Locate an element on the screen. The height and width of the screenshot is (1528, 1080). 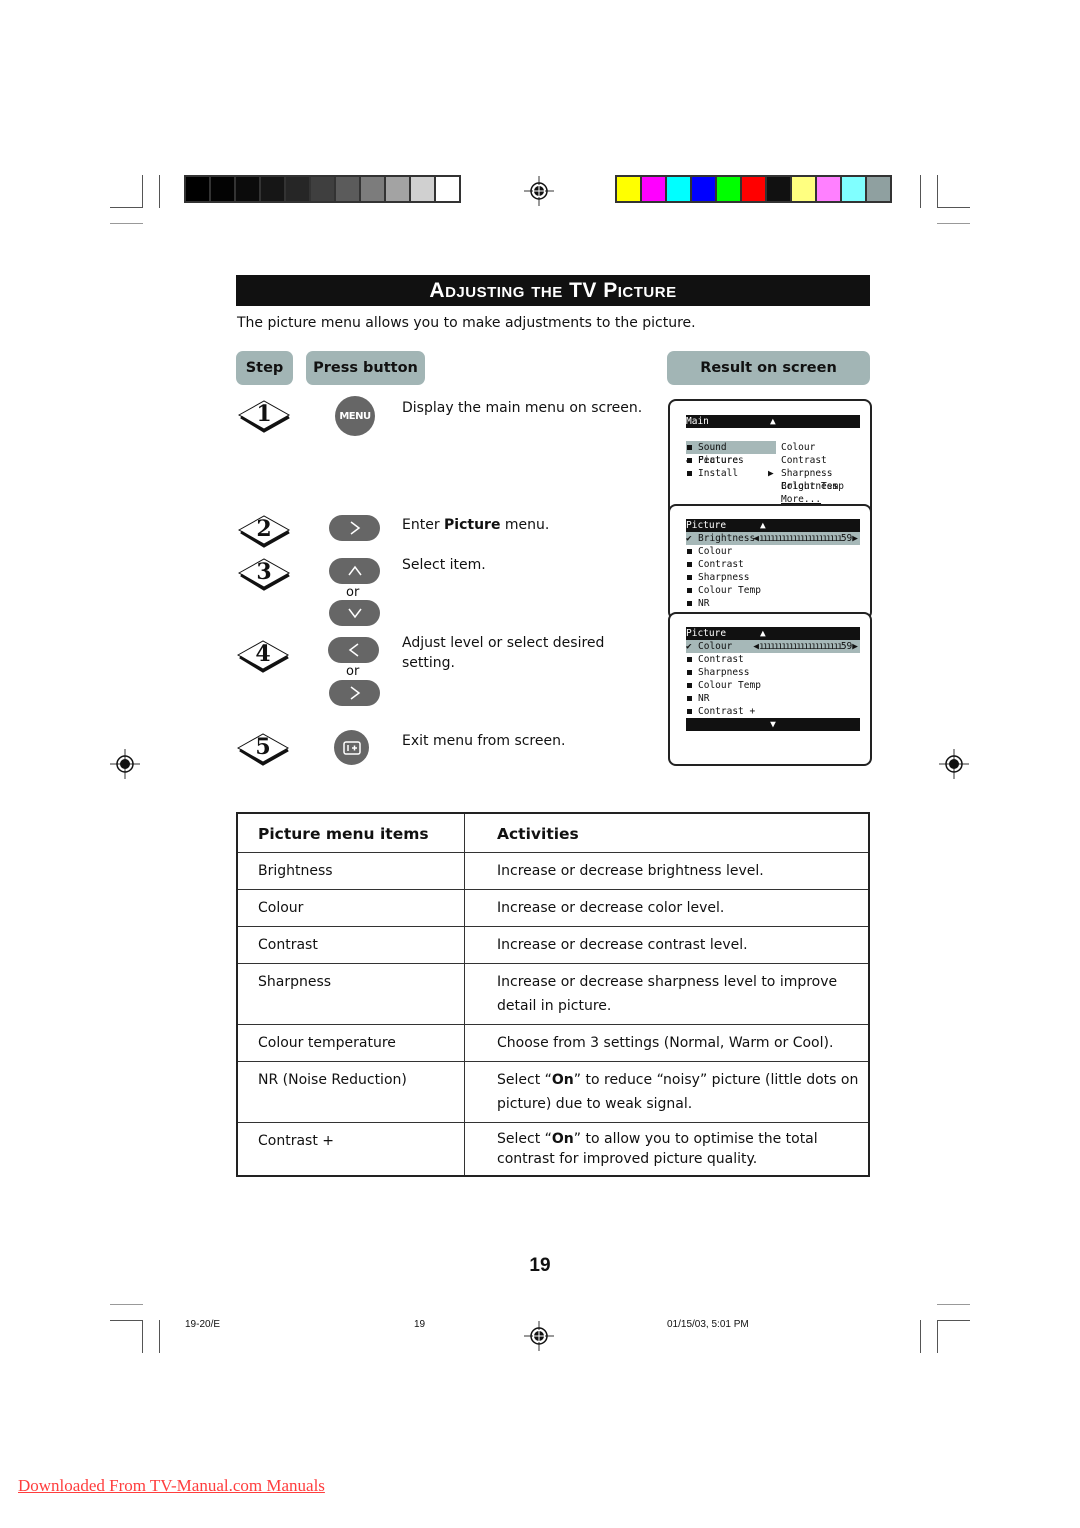
chevron-right-icon is located at coordinates (355, 528).